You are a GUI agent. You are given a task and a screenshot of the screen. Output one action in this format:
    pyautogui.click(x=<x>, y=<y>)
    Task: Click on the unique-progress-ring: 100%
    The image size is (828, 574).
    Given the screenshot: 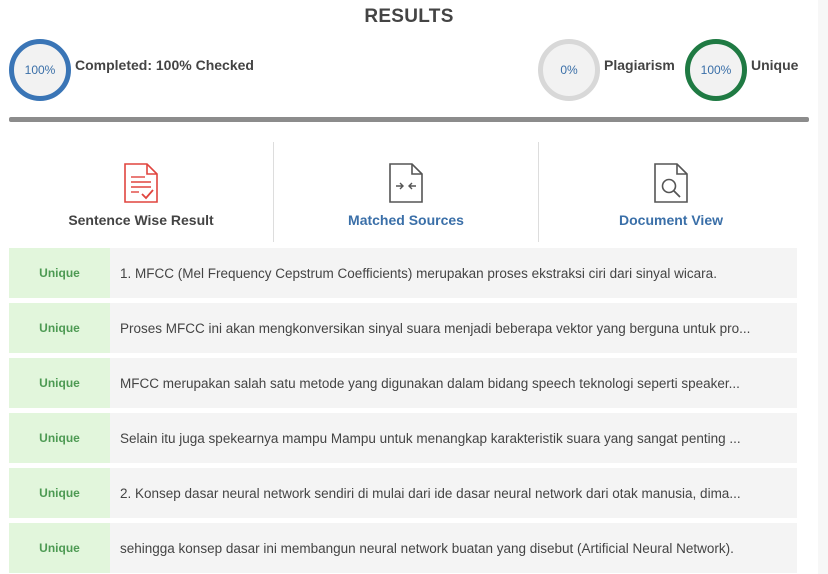 What is the action you would take?
    pyautogui.click(x=716, y=70)
    